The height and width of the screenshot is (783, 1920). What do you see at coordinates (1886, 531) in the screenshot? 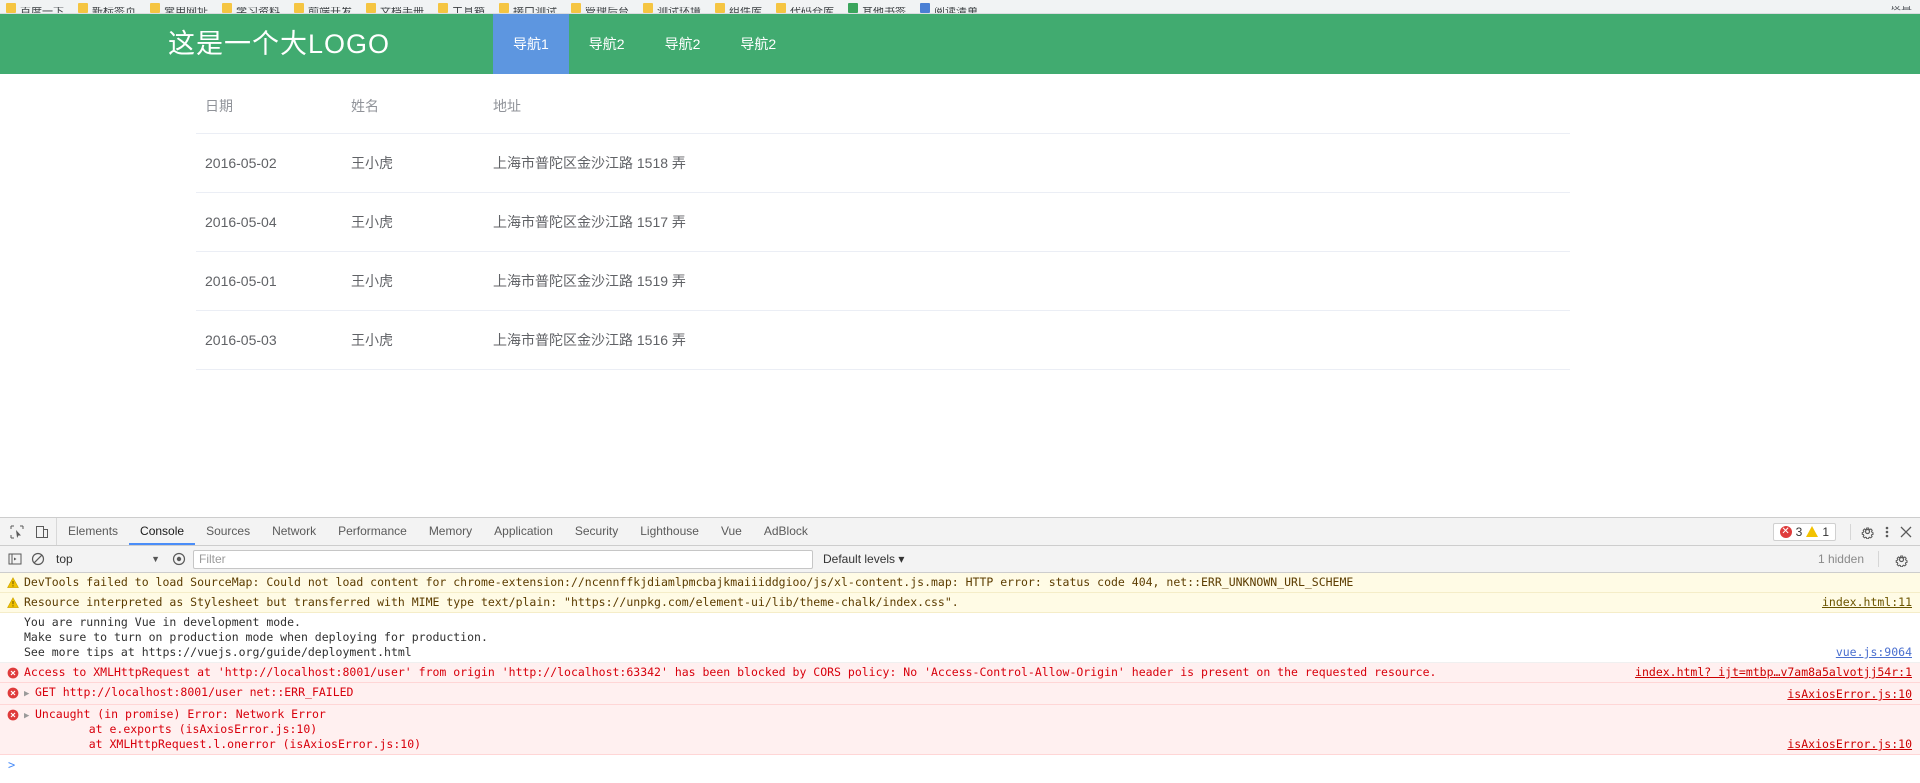
I see `more-options-icon` at bounding box center [1886, 531].